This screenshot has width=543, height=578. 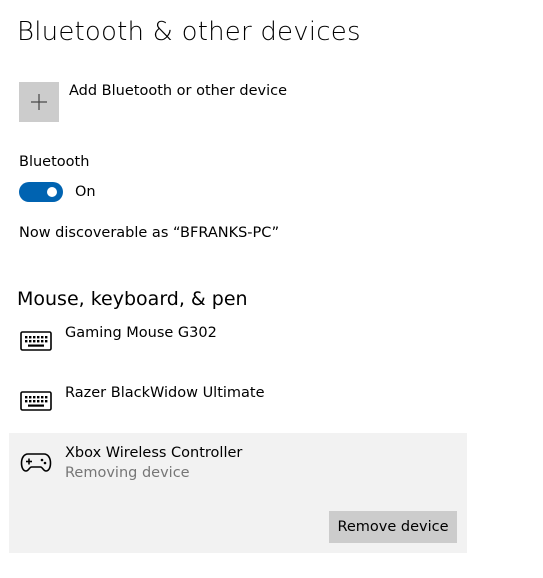 I want to click on bluetooth-toggle-row: On, so click(x=57, y=192).